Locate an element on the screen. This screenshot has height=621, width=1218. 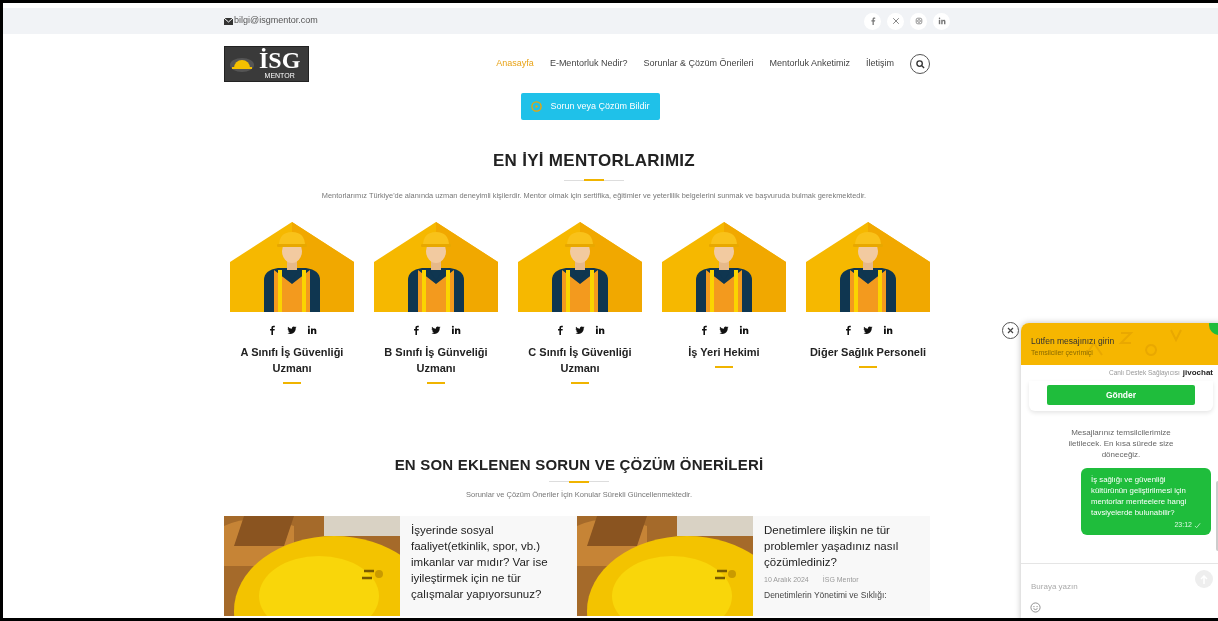
mail-icon is located at coordinates (228, 21).